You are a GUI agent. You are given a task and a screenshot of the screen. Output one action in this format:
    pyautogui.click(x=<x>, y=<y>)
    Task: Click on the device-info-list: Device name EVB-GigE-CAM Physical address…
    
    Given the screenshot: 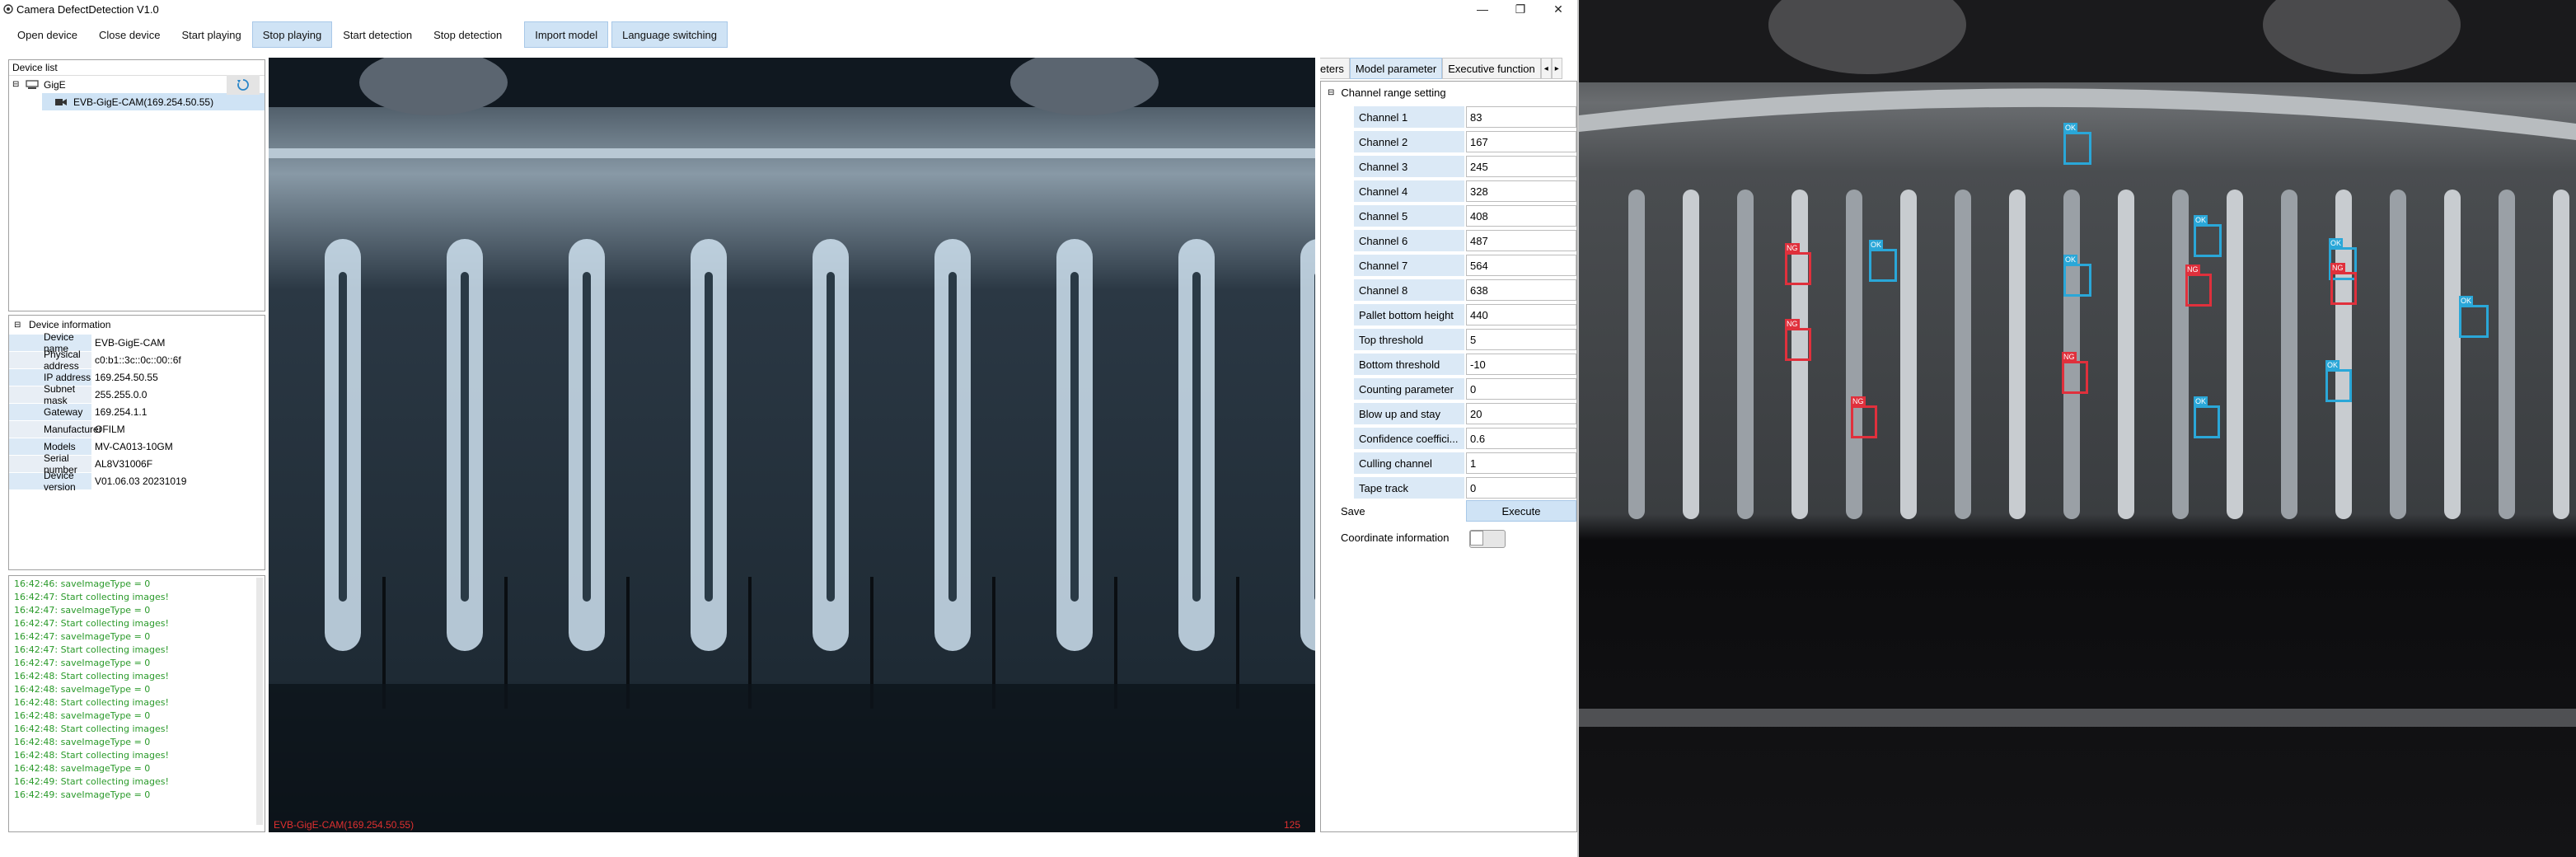 What is the action you would take?
    pyautogui.click(x=137, y=412)
    